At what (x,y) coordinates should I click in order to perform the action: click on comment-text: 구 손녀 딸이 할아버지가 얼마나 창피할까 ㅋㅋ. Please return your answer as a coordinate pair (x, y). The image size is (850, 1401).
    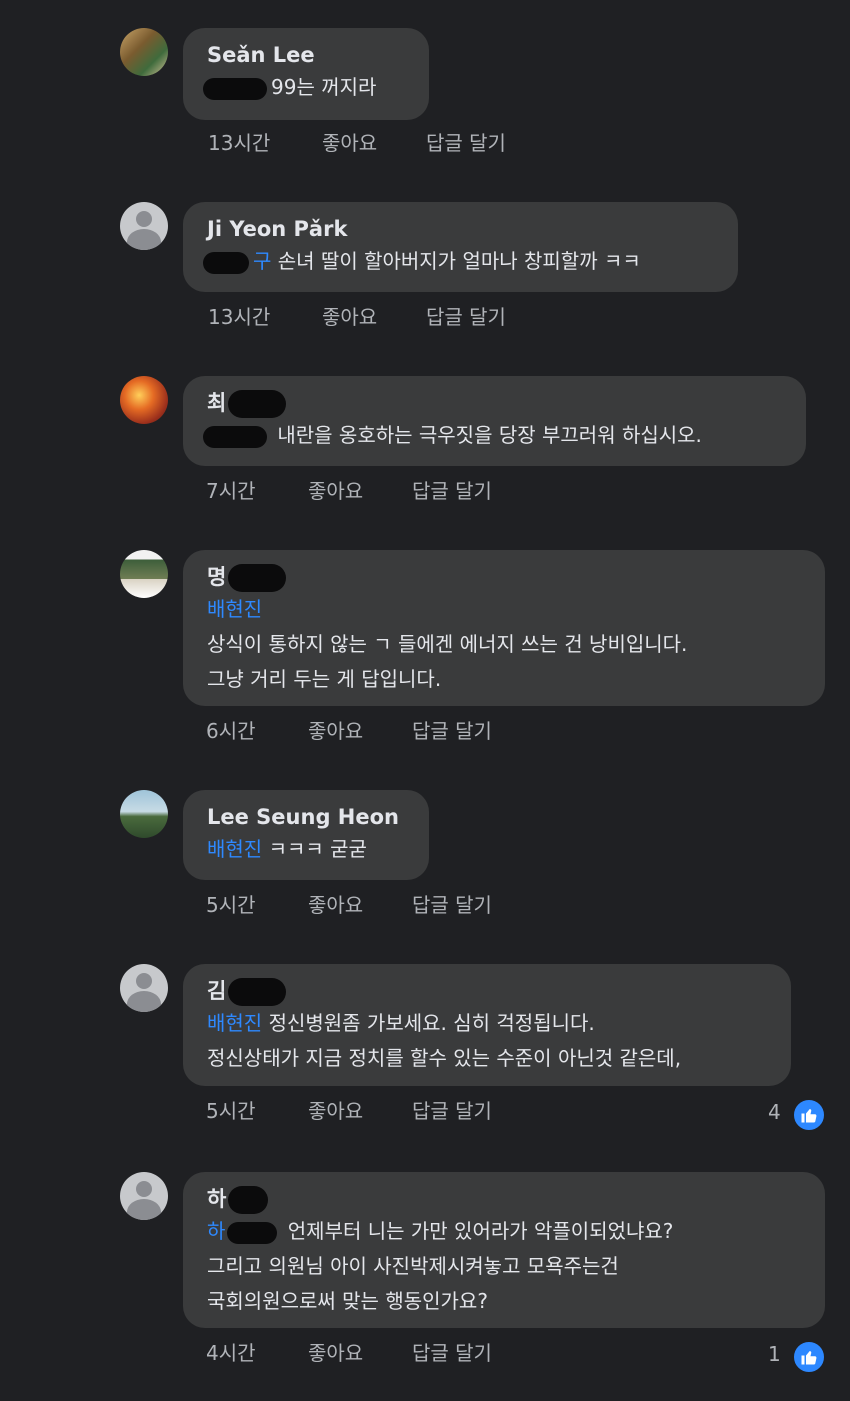
    Looking at the image, I should click on (458, 261).